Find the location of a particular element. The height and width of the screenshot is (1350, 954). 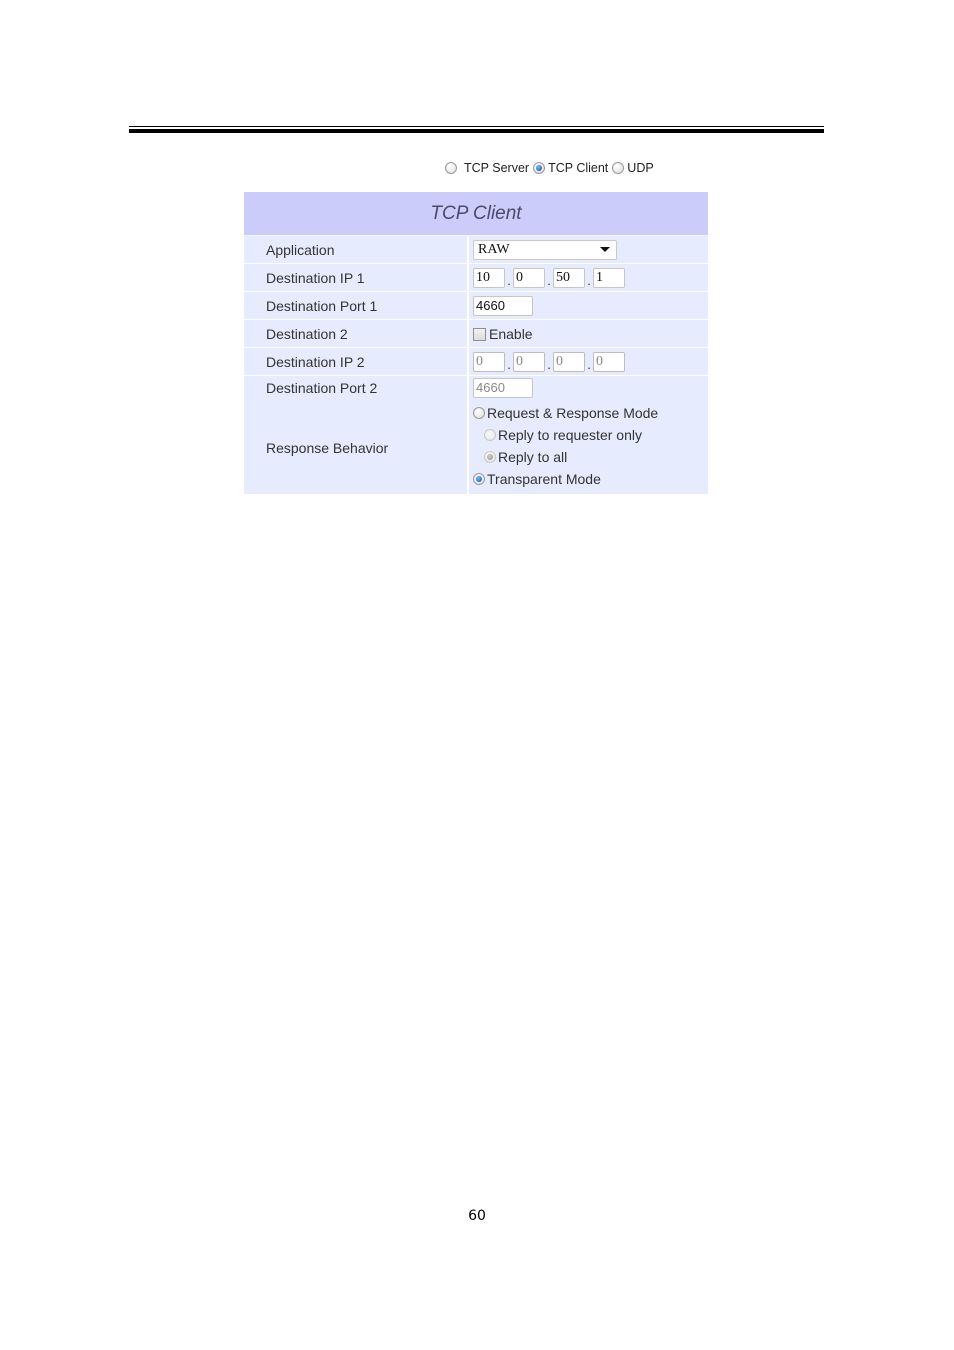

chevron-down-icon is located at coordinates (605, 249).